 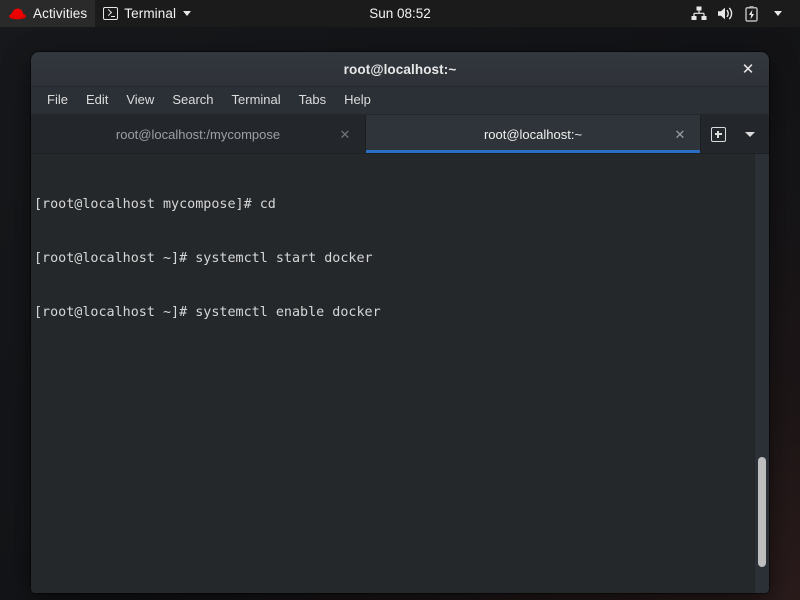 I want to click on activities-label: Activities, so click(x=60, y=13).